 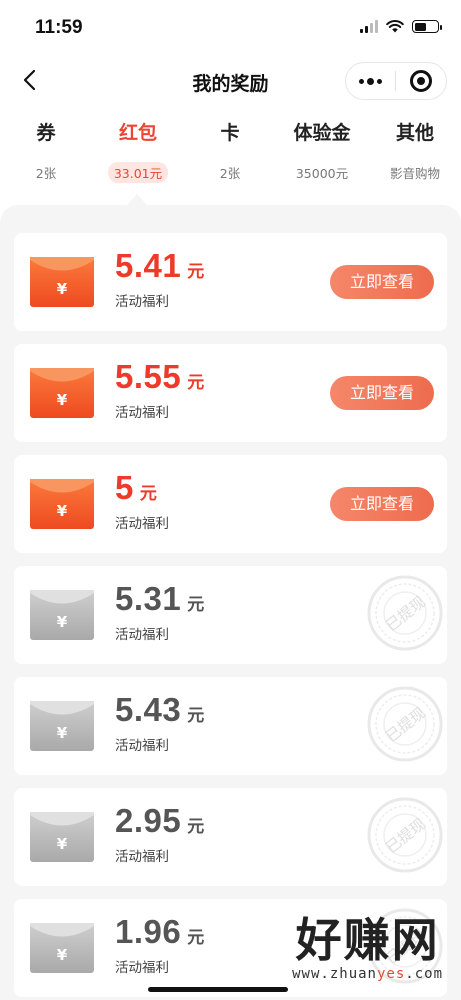 What do you see at coordinates (137, 133) in the screenshot?
I see `tab-label: 红包` at bounding box center [137, 133].